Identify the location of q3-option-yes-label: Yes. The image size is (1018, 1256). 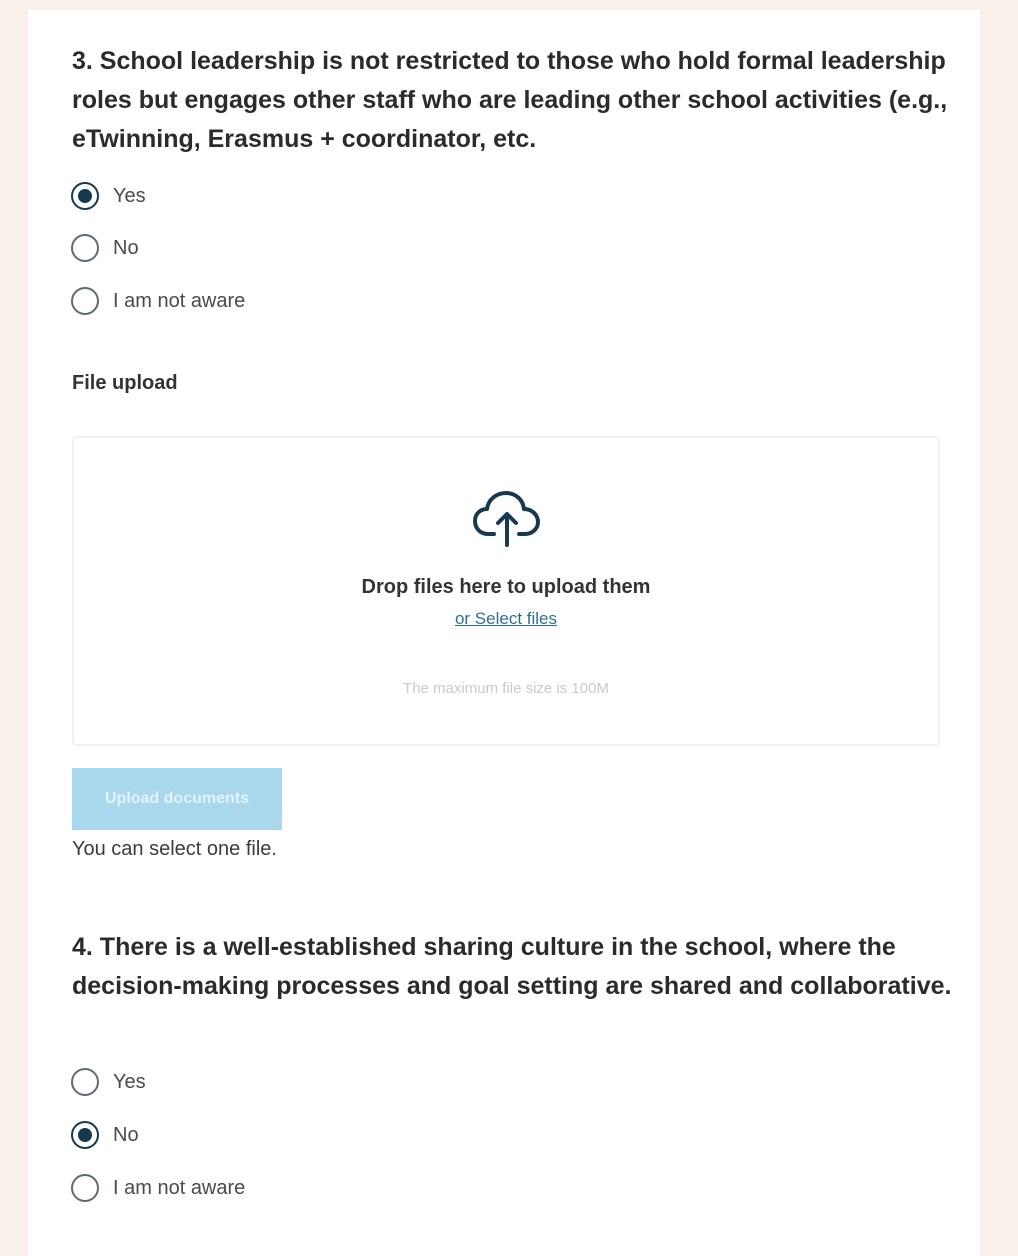
(129, 195).